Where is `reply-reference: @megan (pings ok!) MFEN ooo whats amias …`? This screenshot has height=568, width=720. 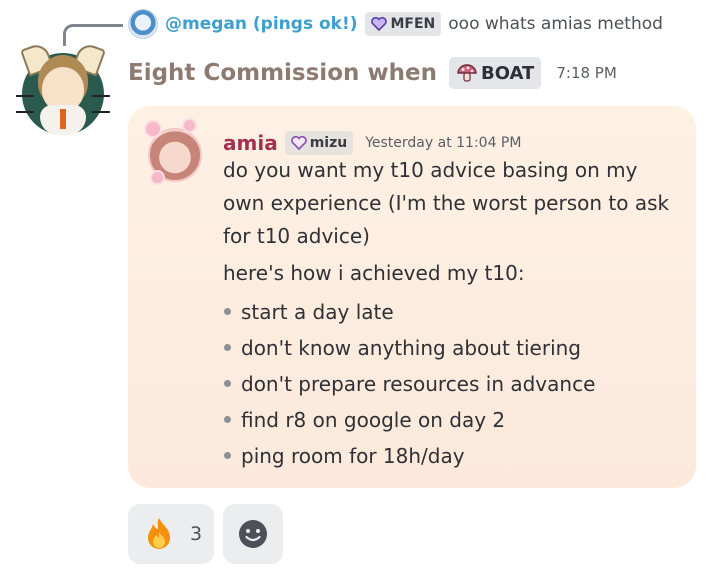
reply-reference: @megan (pings ok!) MFEN ooo whats amias … is located at coordinates (395, 24).